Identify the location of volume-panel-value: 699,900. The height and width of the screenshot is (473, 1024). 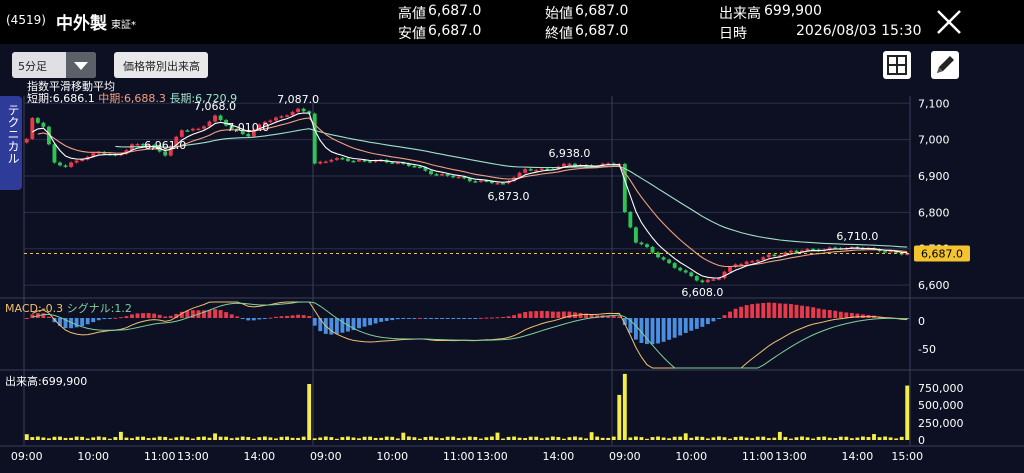
(64, 381).